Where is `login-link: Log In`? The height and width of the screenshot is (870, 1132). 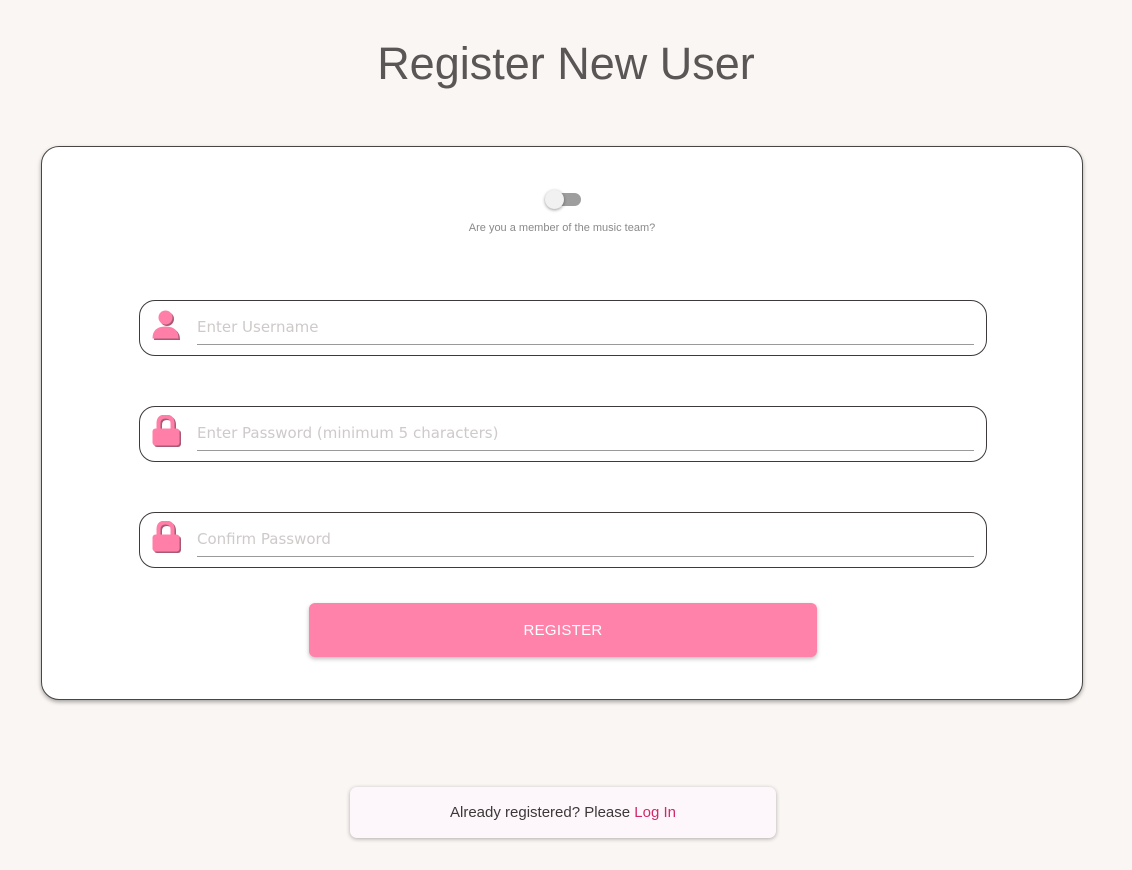
login-link: Log In is located at coordinates (655, 812).